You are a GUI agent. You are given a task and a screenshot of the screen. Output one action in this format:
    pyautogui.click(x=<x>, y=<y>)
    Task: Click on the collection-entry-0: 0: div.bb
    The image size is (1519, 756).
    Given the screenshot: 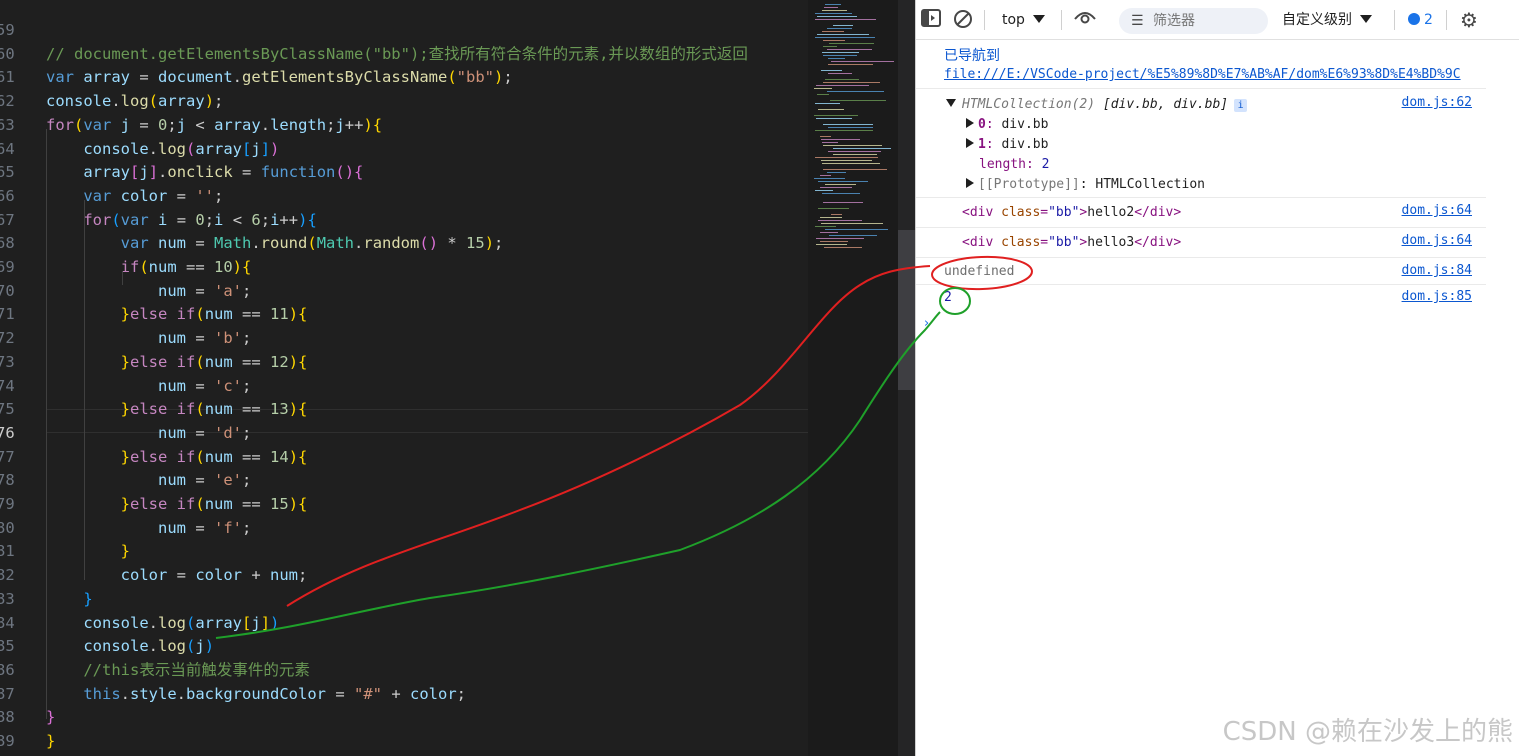 What is the action you would take?
    pyautogui.click(x=1007, y=125)
    